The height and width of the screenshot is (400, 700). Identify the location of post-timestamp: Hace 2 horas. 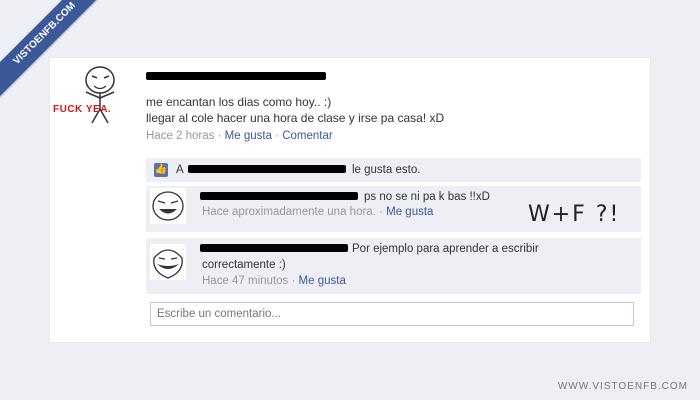
(180, 136).